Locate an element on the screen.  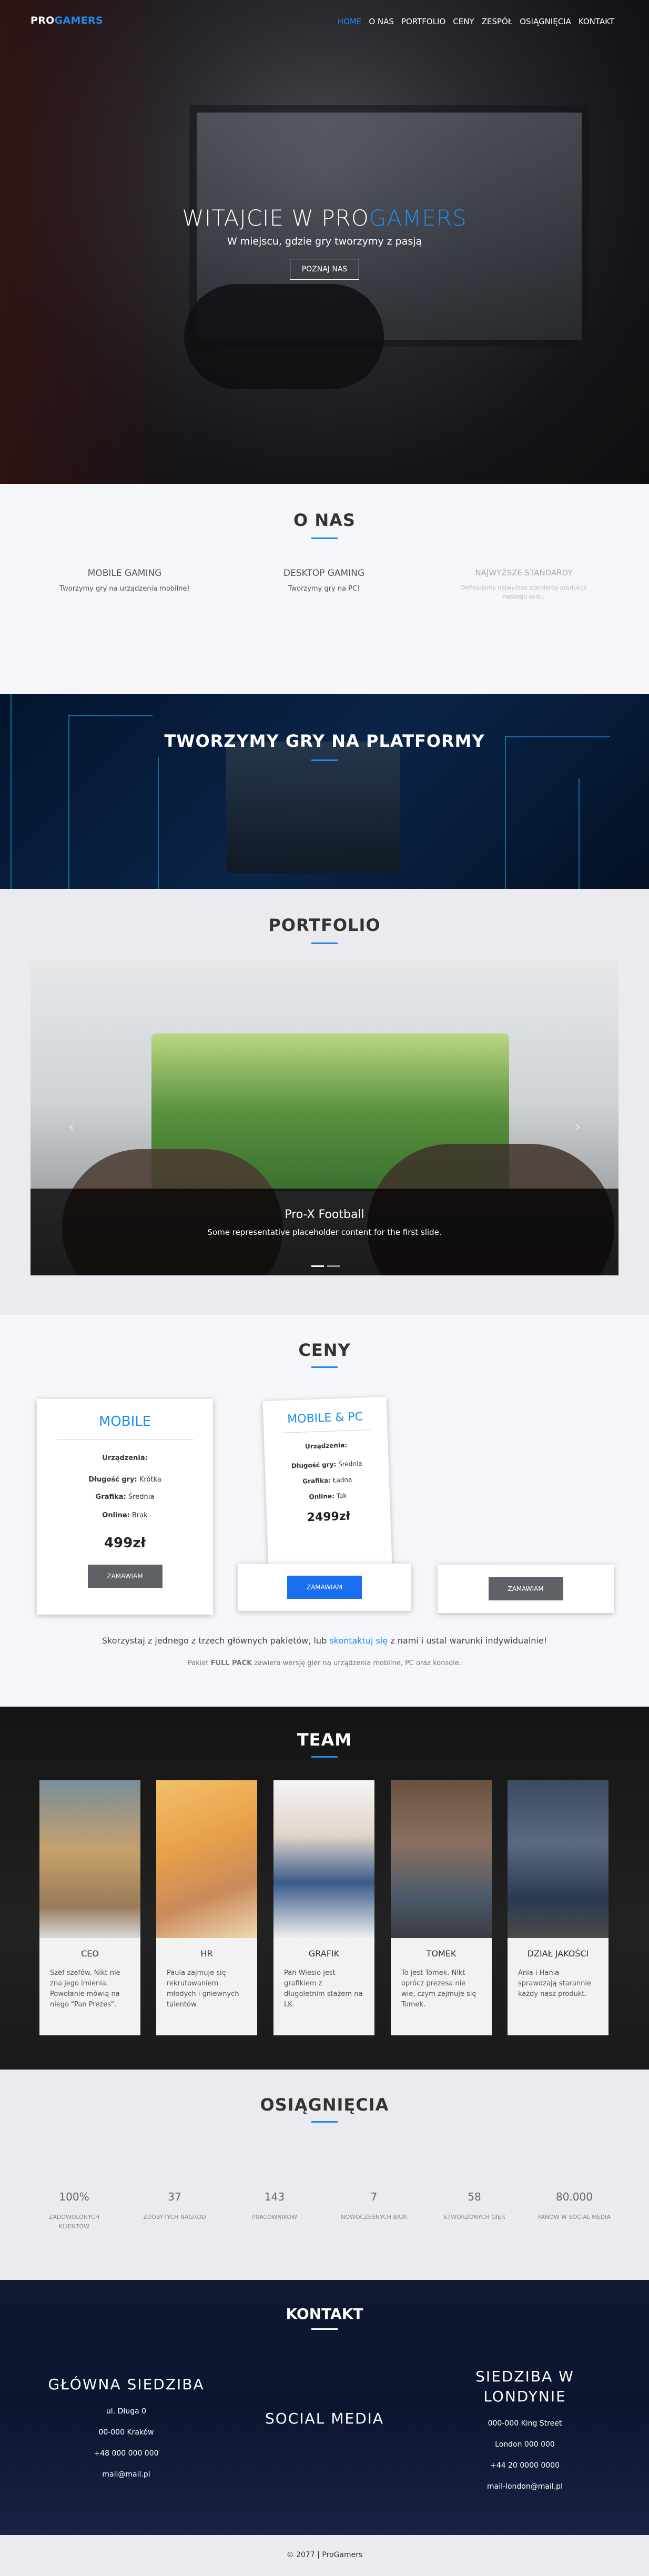
contact-email: mail-london@mail.pl is located at coordinates (525, 2487).